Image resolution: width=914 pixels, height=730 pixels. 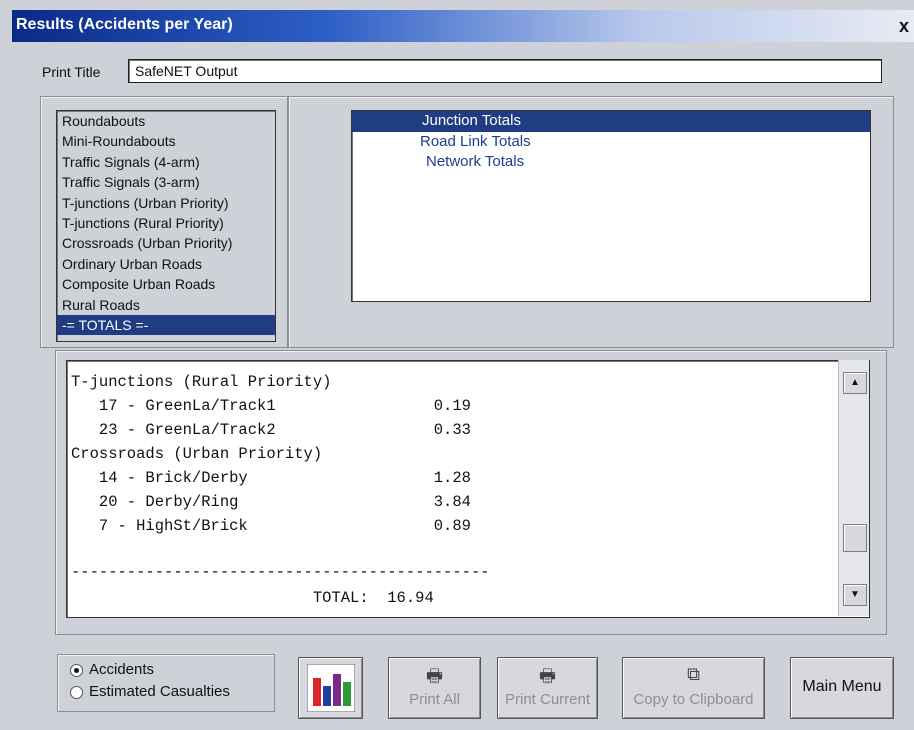 I want to click on output-line: Crossroads (Urban Priority), so click(x=197, y=454).